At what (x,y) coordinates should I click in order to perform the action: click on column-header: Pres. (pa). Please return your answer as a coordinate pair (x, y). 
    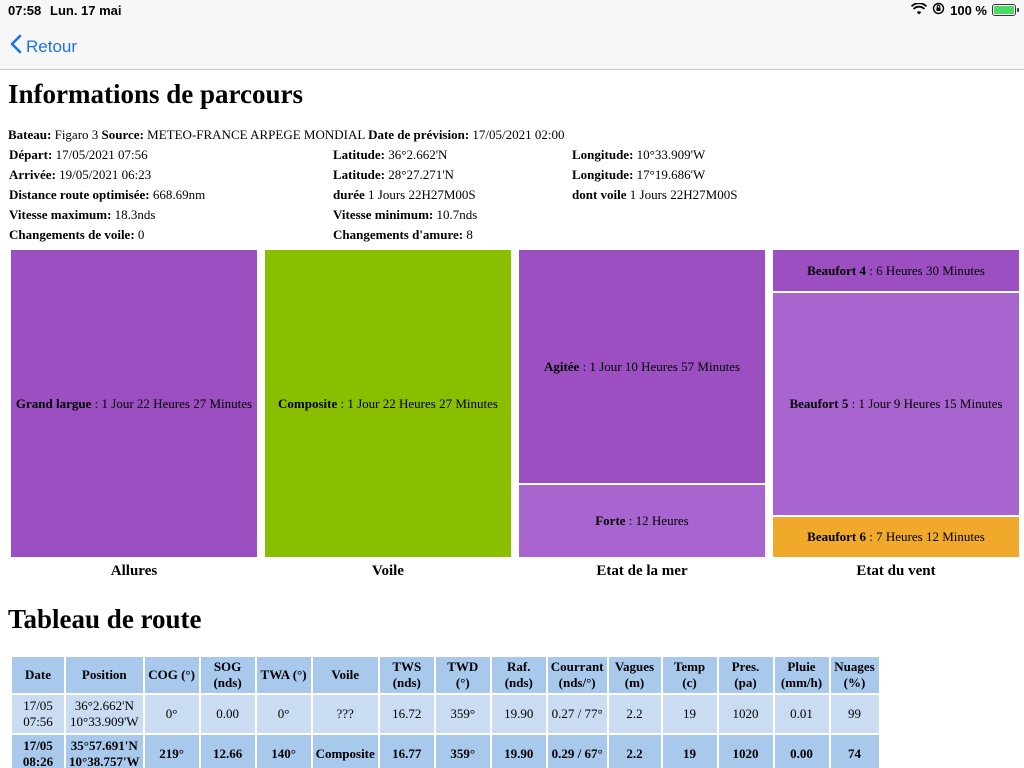
    Looking at the image, I should click on (745, 675).